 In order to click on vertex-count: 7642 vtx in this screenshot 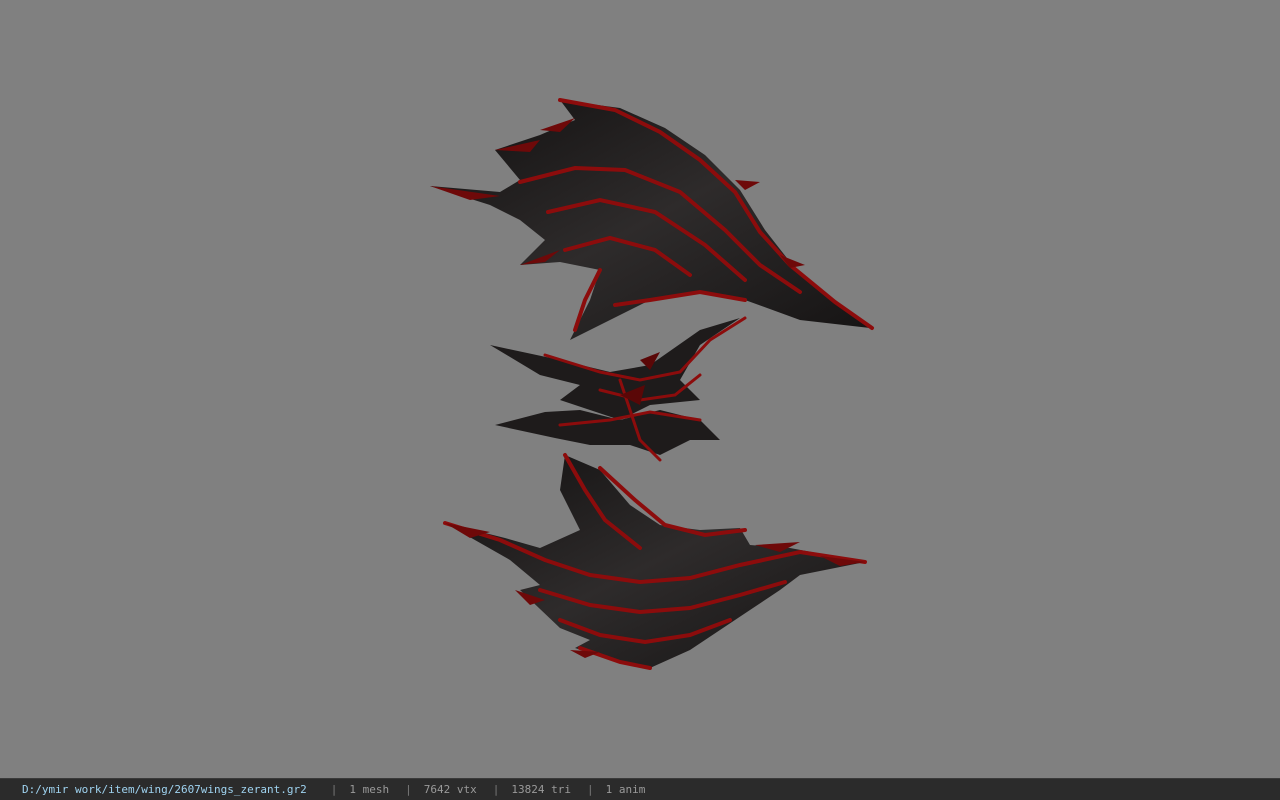, I will do `click(450, 789)`.